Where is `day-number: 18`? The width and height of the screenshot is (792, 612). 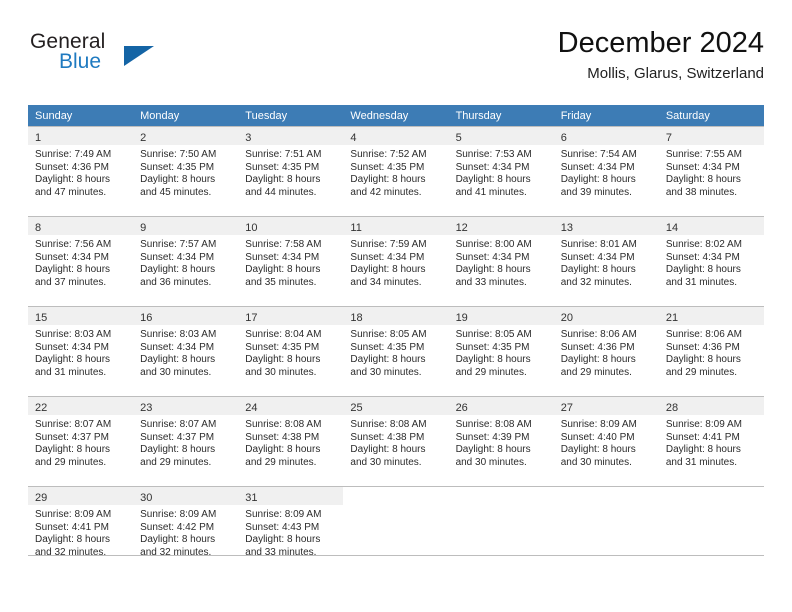
day-number: 18 is located at coordinates (356, 318).